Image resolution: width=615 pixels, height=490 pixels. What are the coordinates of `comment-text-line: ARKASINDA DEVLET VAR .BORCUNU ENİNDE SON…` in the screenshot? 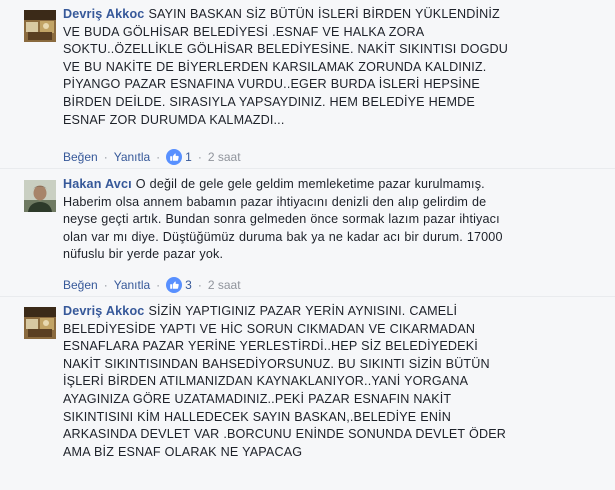 It's located at (284, 434).